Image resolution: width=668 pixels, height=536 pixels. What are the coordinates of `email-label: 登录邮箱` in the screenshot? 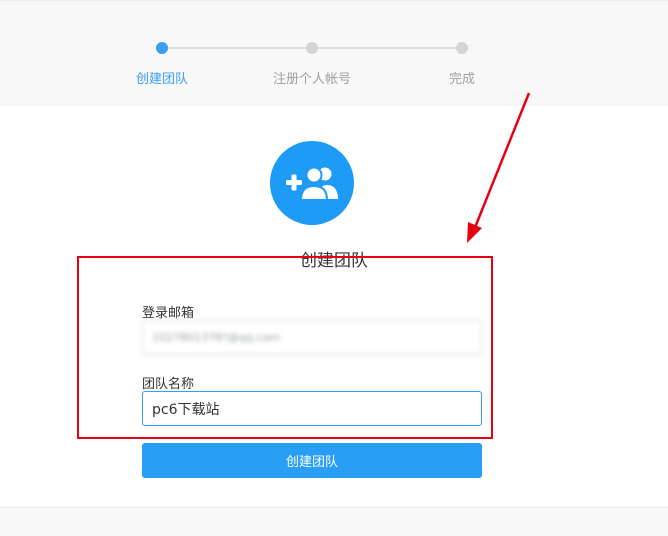 It's located at (168, 313).